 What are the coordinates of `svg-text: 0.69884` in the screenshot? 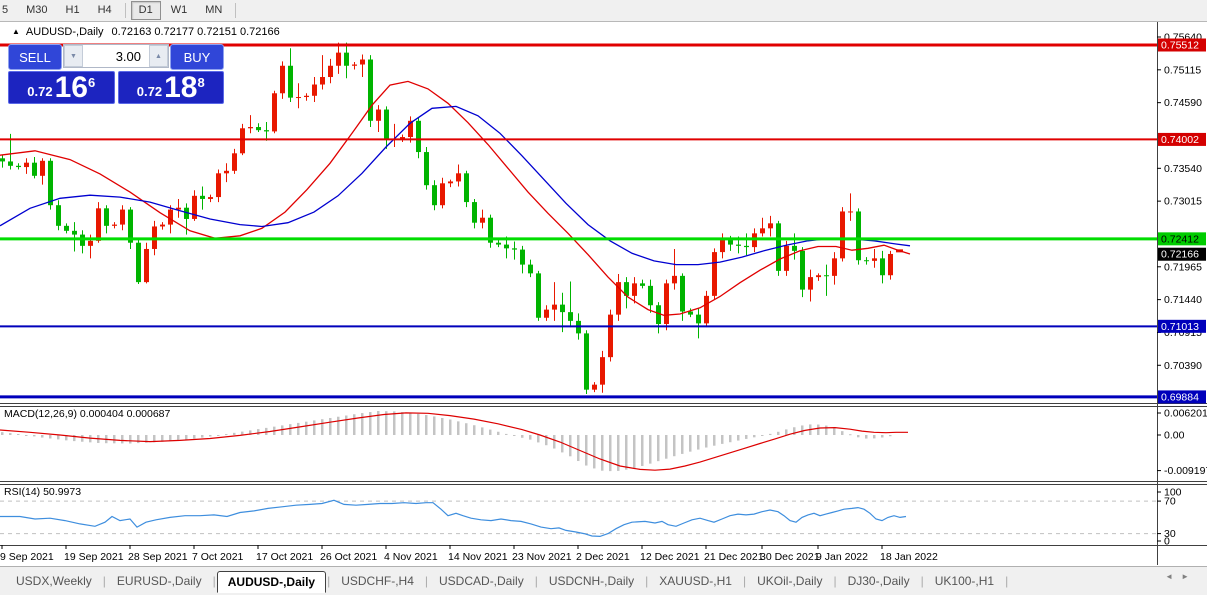 It's located at (1180, 397).